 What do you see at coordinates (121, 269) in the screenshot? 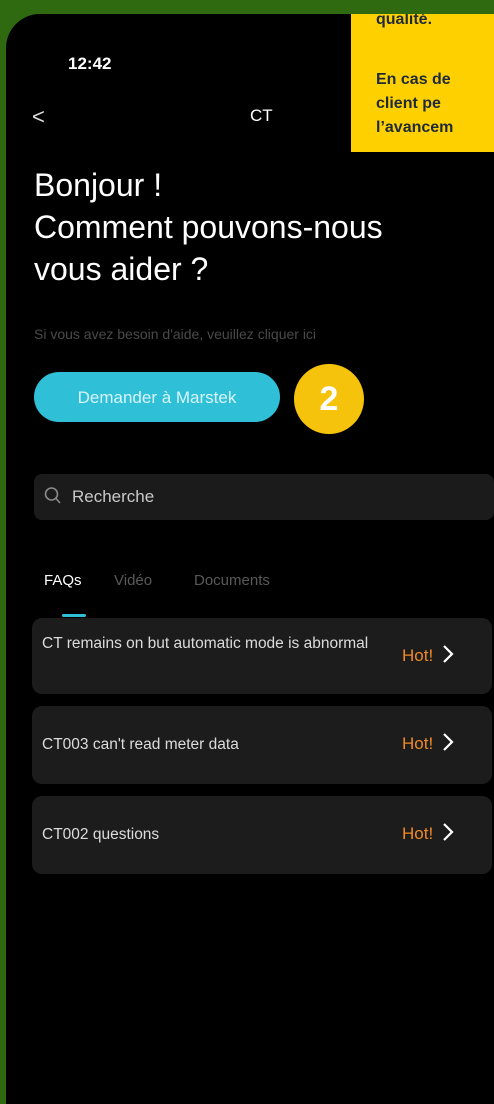
I see `greeting-line: vous aider ?` at bounding box center [121, 269].